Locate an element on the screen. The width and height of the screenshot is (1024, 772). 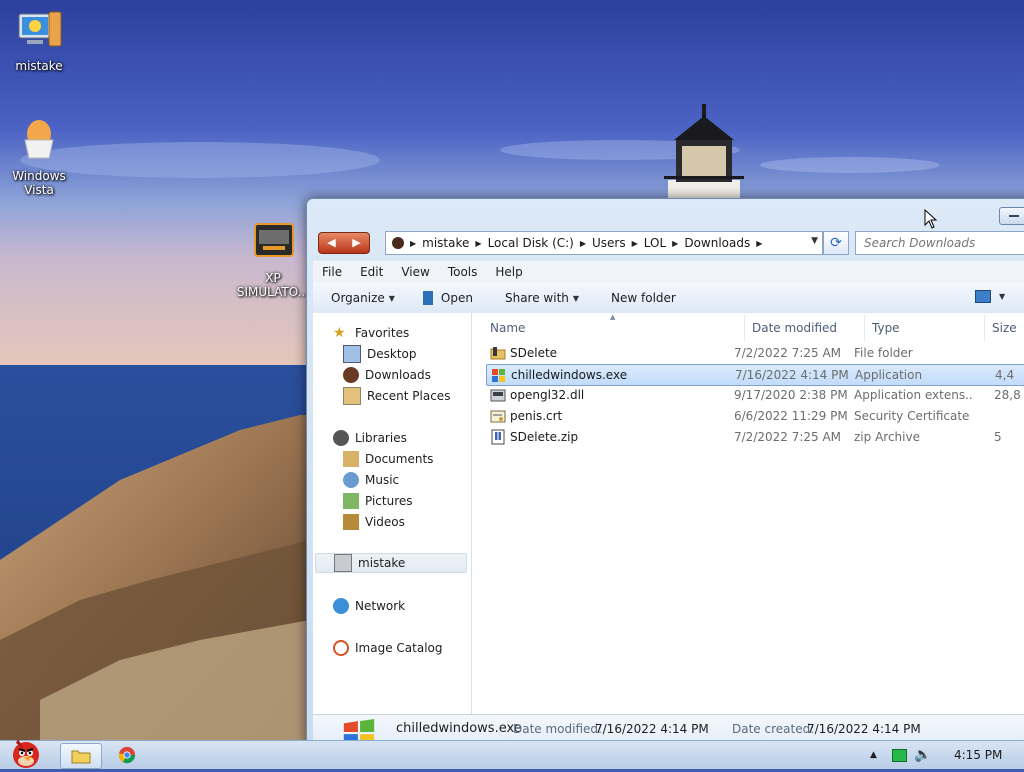
nav-image-catalog: Image Catalog is located at coordinates (387, 648).